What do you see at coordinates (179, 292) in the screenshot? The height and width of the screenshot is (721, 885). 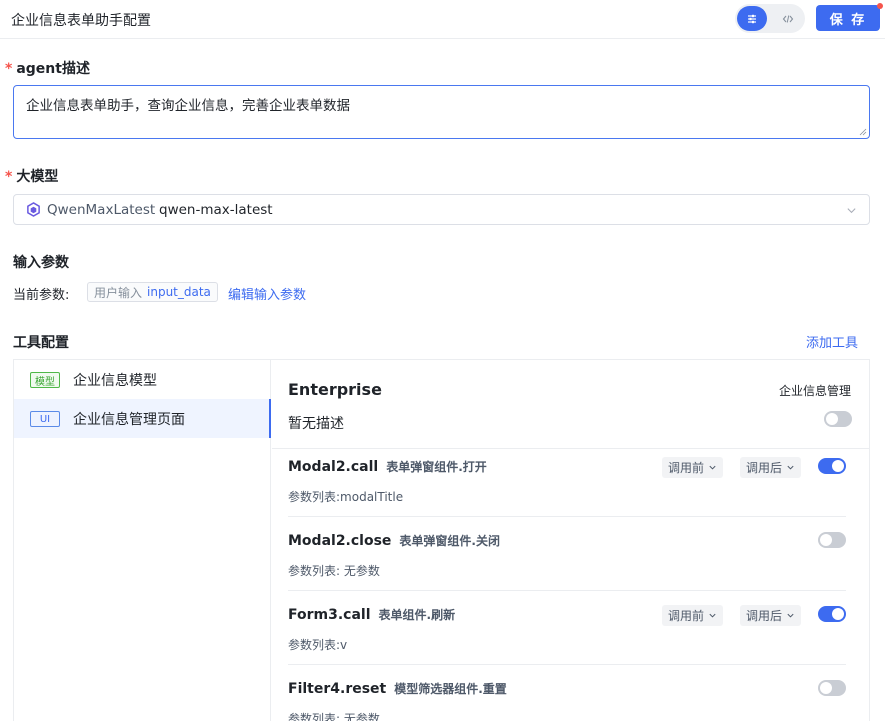 I see `chip-value: input_data` at bounding box center [179, 292].